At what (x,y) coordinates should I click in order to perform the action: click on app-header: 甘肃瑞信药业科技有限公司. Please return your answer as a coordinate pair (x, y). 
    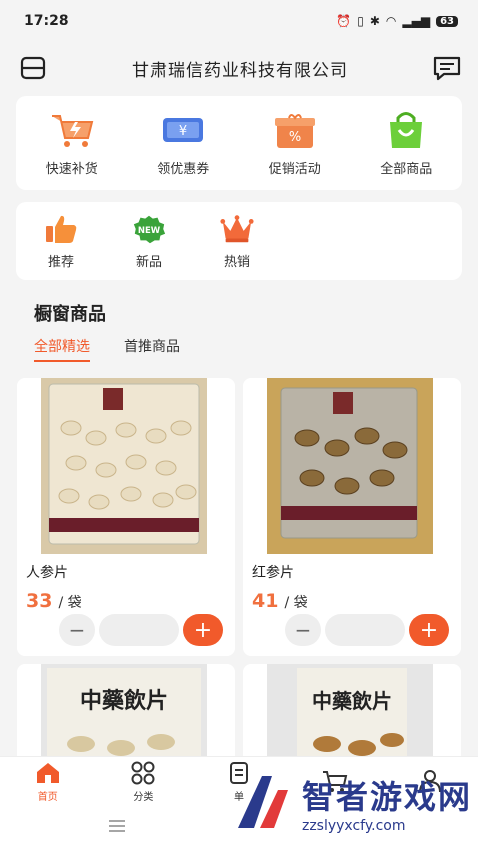
    Looking at the image, I should click on (239, 68).